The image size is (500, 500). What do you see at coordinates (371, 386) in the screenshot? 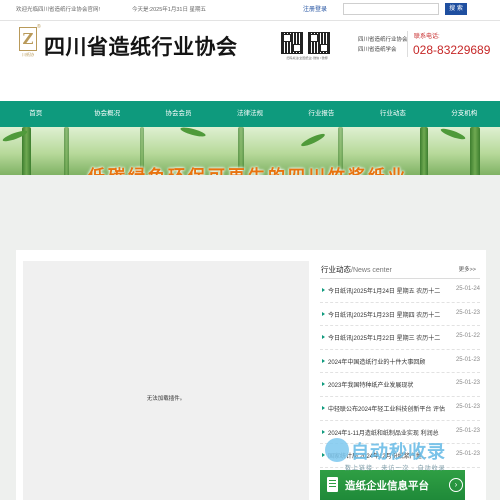
I see `news-item-title: 2023年我国特种纸产业发展现状` at bounding box center [371, 386].